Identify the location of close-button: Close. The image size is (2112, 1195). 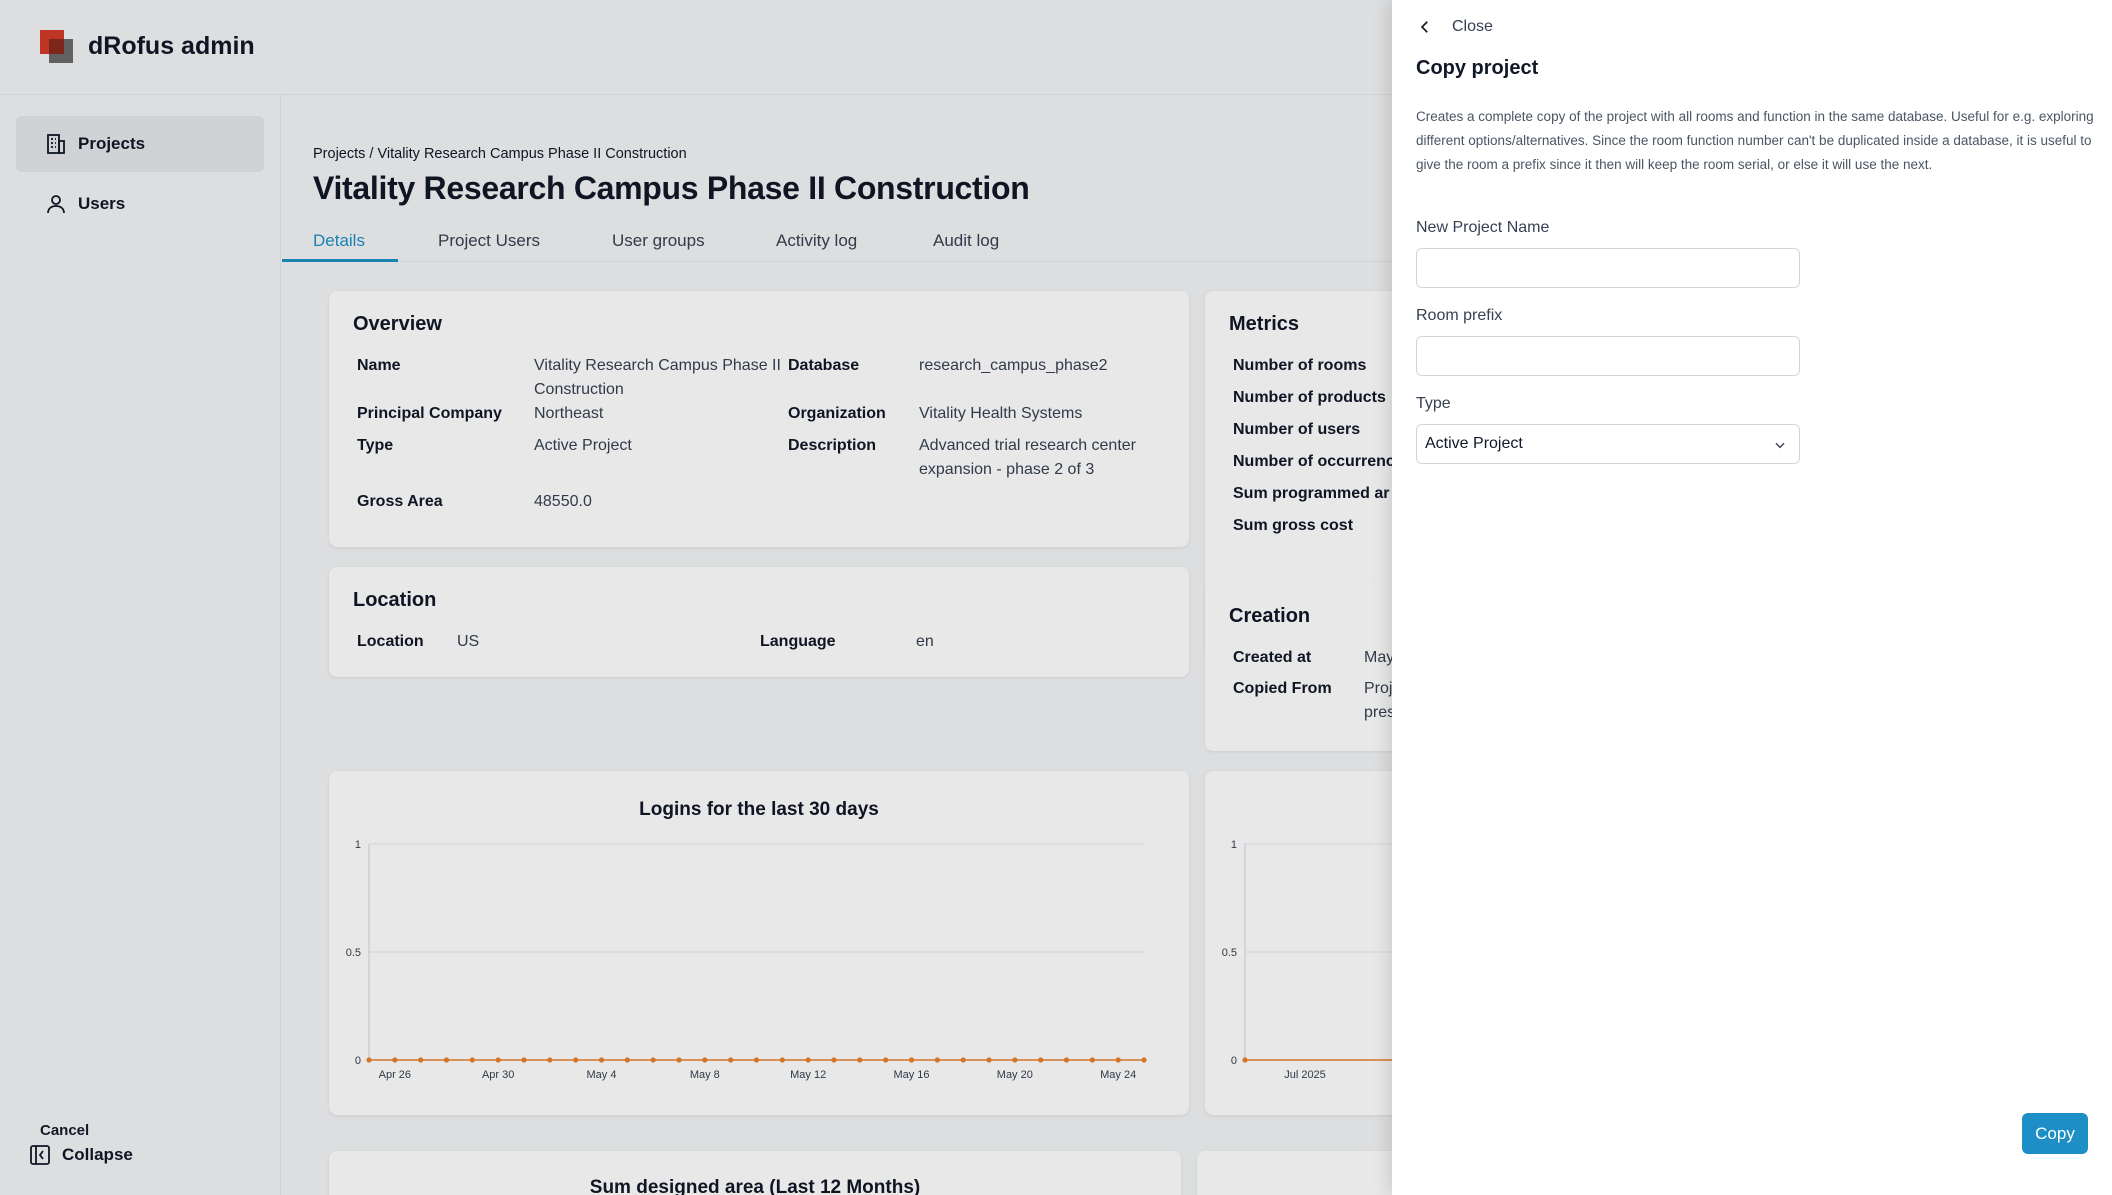
(1454, 27).